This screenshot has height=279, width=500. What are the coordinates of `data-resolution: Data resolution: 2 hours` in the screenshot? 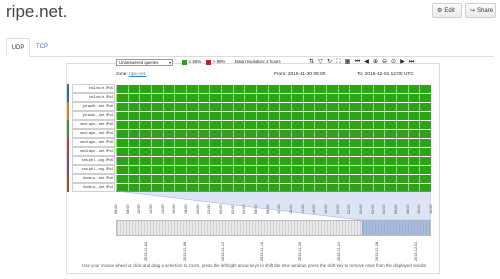 It's located at (258, 61).